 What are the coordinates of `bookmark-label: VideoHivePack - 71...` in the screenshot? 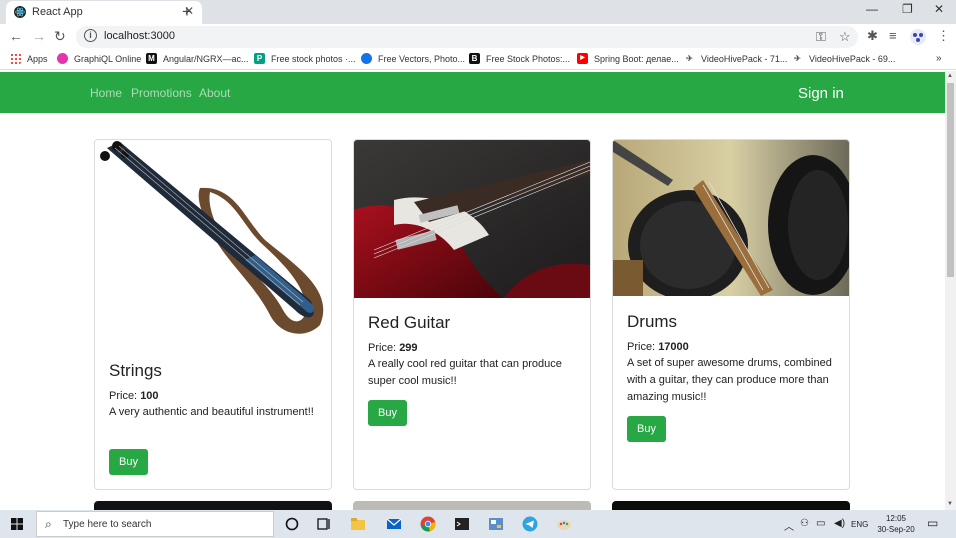 It's located at (744, 58).